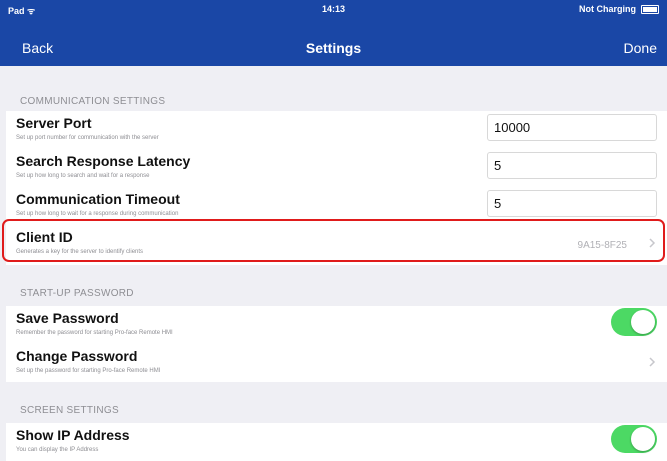  I want to click on battery-status: Not Charging, so click(619, 9).